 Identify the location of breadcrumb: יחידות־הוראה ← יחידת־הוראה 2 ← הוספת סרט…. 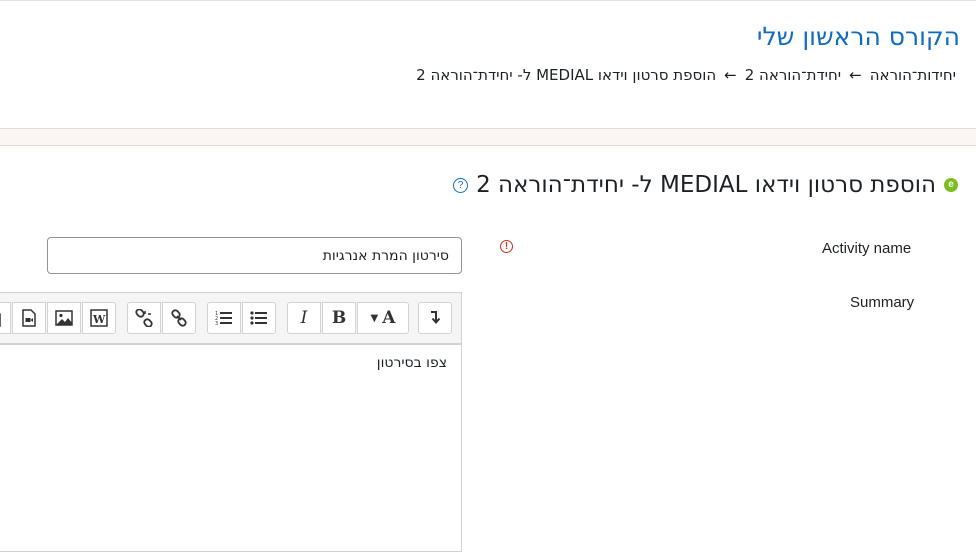
(686, 75).